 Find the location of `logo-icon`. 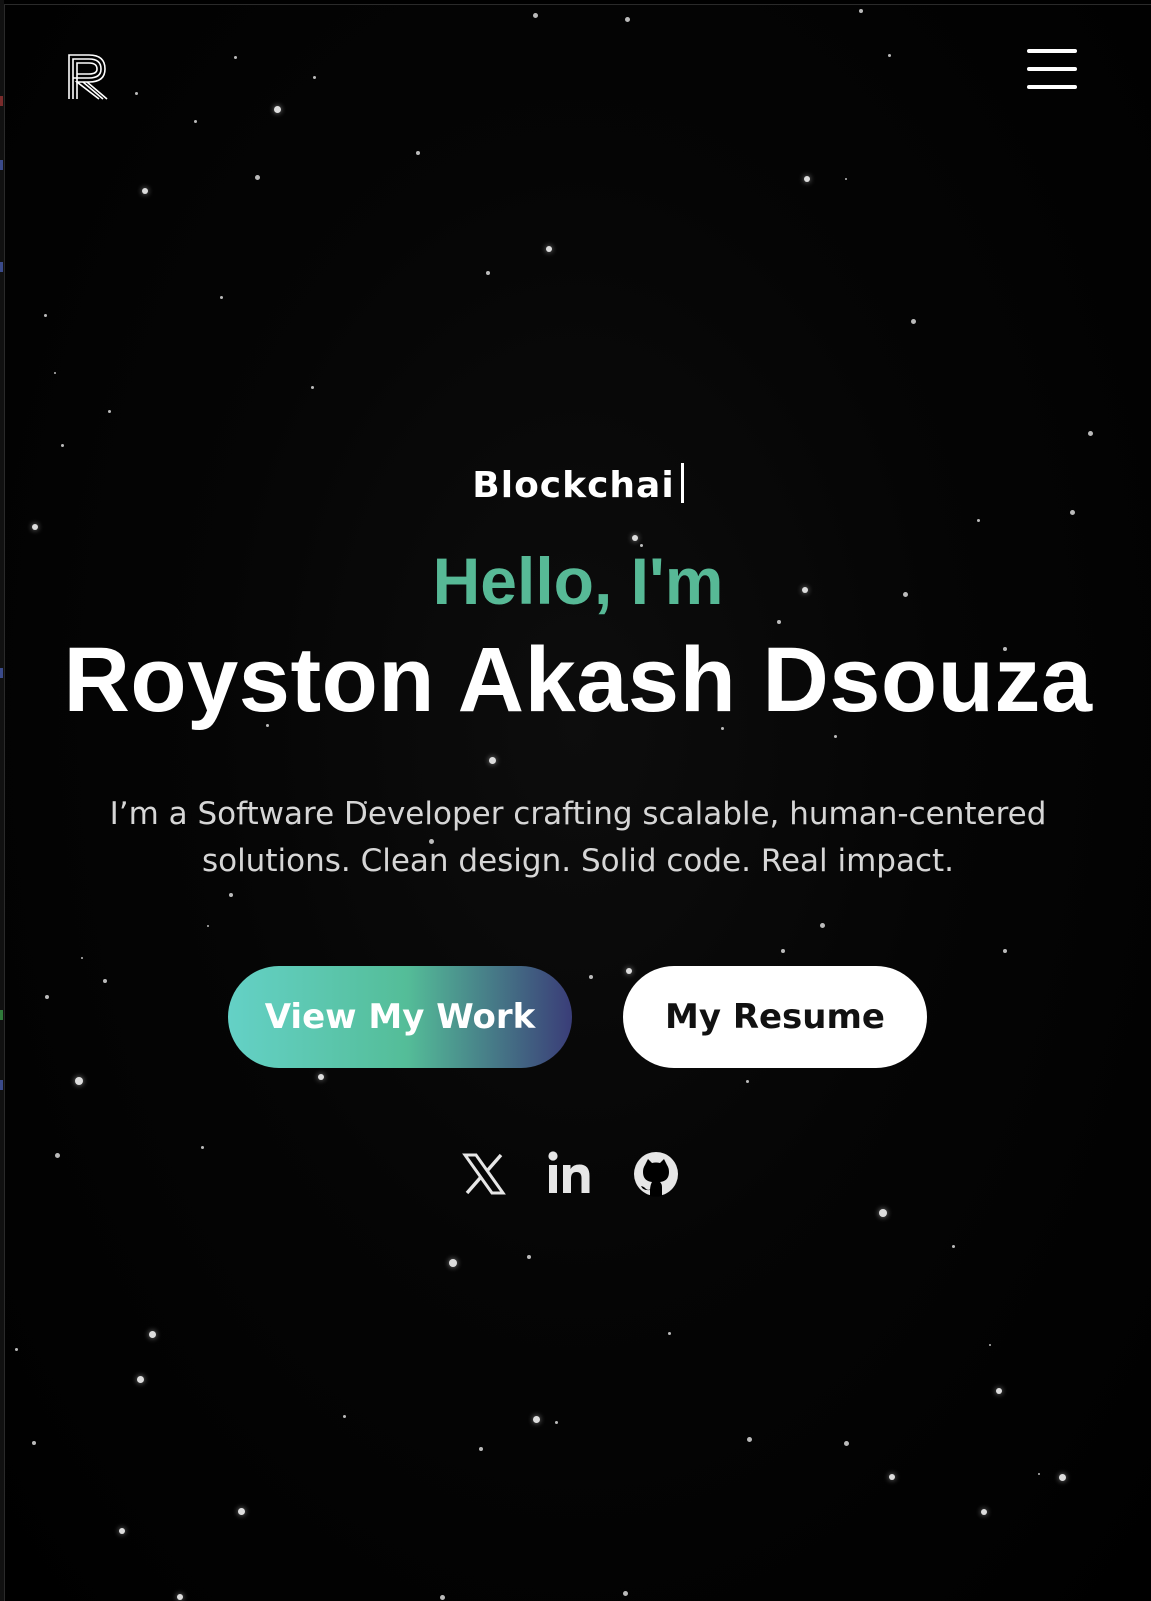

logo-icon is located at coordinates (88, 77).